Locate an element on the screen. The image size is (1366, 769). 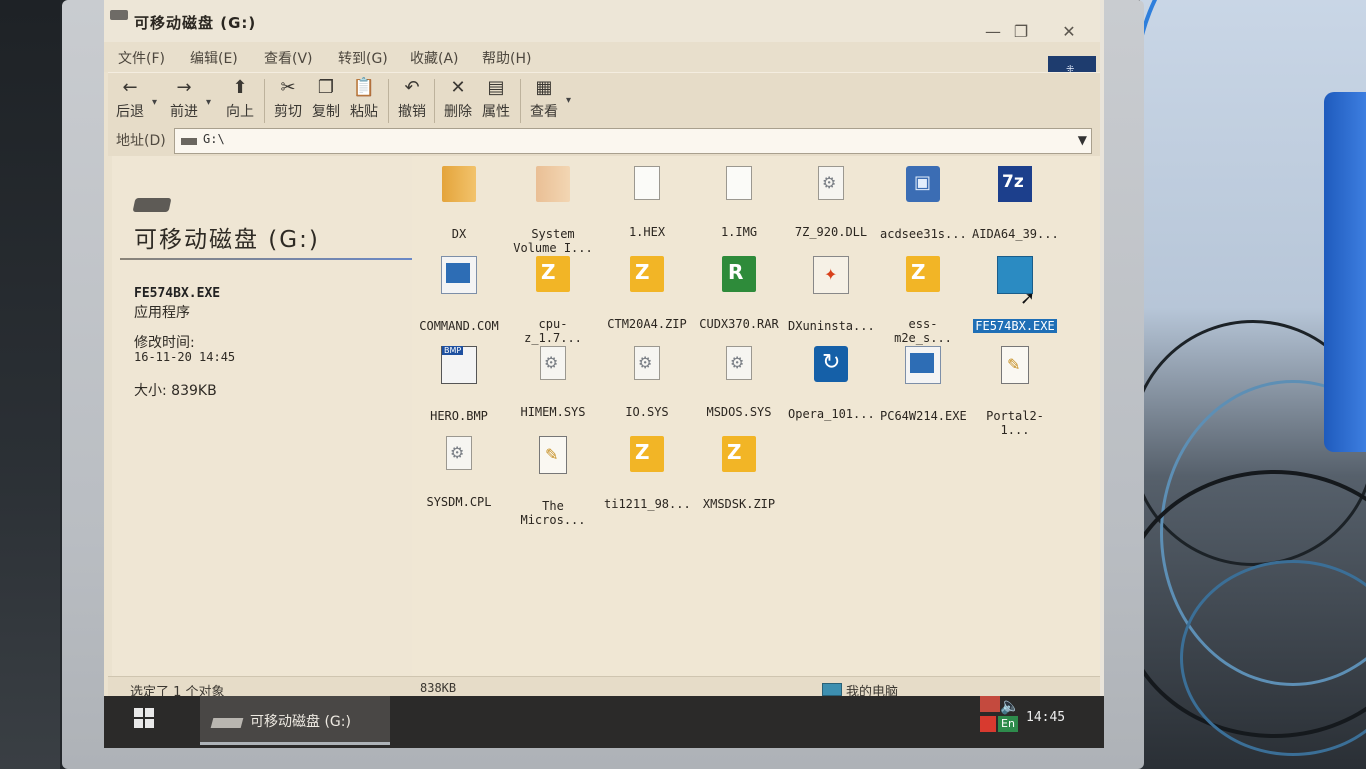
file-item-selected: FE574BX.EXE is located at coordinates (1015, 295).